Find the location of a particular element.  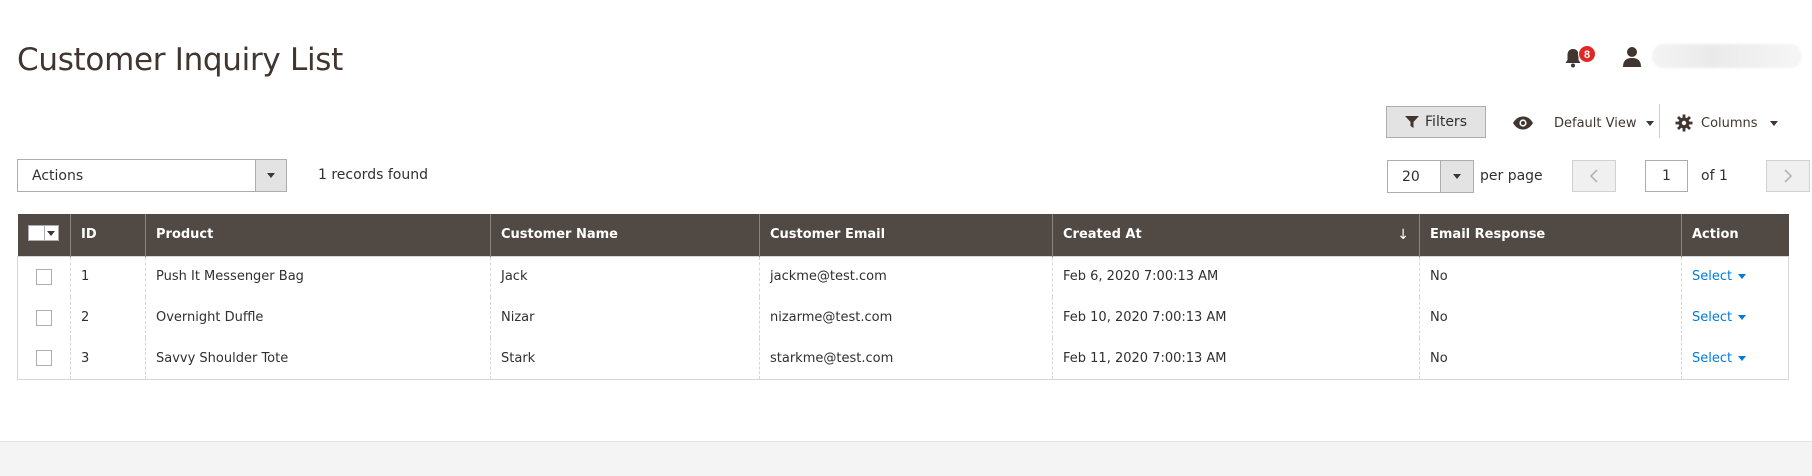

mass-select-header is located at coordinates (44, 235).